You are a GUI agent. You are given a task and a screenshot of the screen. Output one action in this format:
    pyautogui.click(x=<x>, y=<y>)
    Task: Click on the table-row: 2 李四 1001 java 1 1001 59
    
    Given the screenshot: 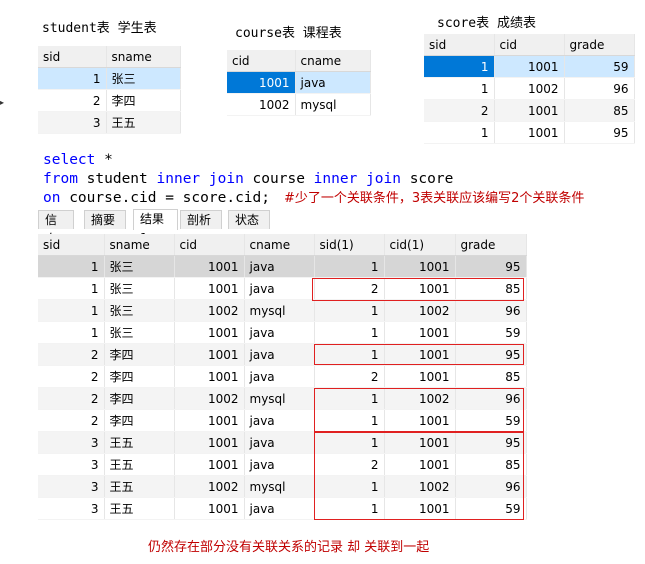 What is the action you would take?
    pyautogui.click(x=282, y=420)
    